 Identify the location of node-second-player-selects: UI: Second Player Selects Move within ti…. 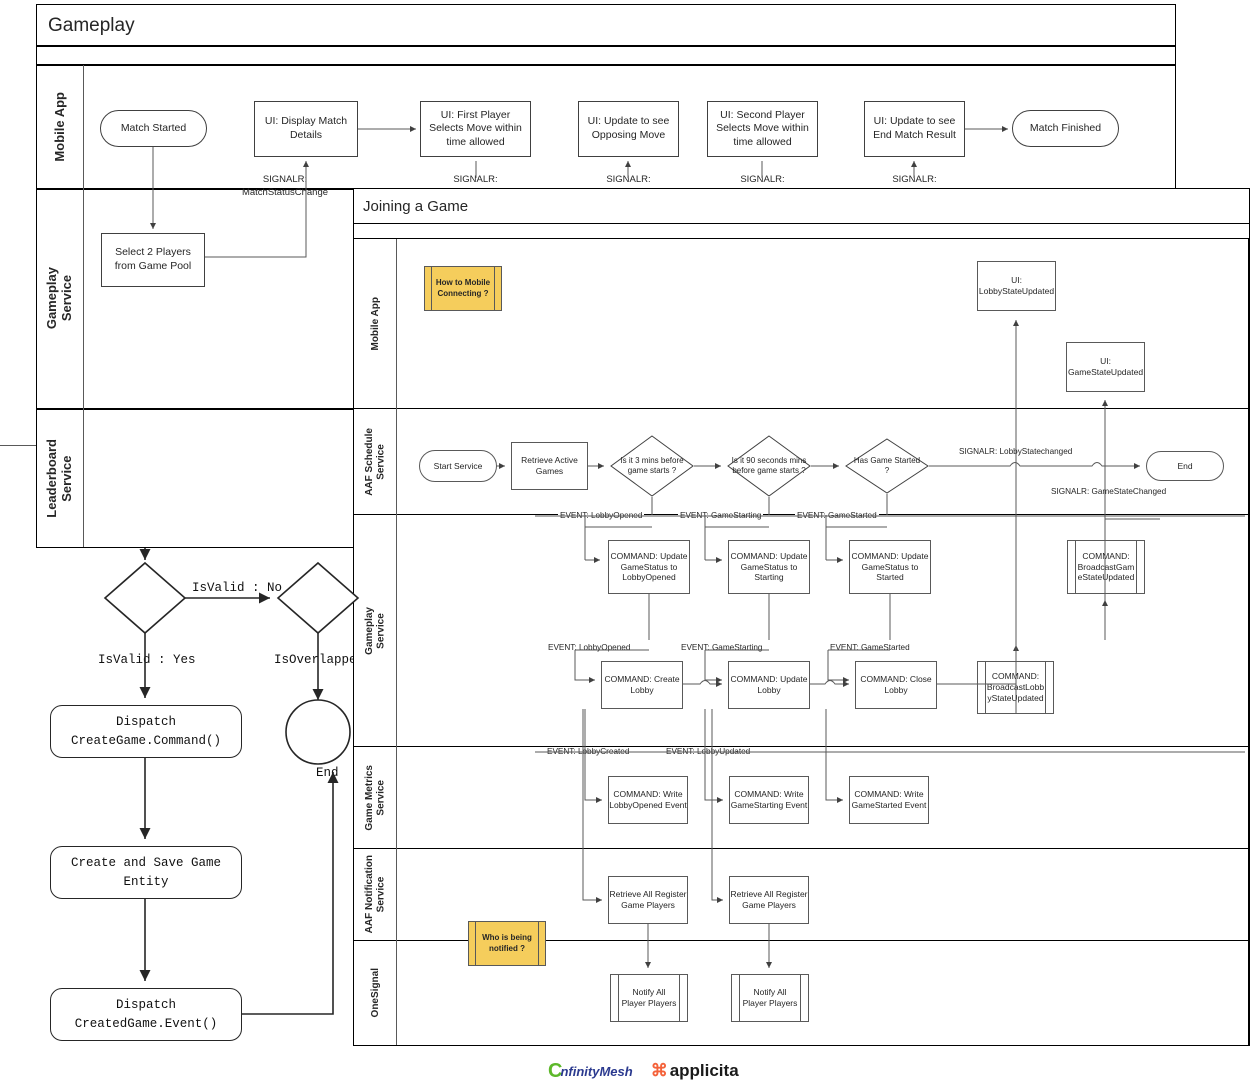
(762, 129).